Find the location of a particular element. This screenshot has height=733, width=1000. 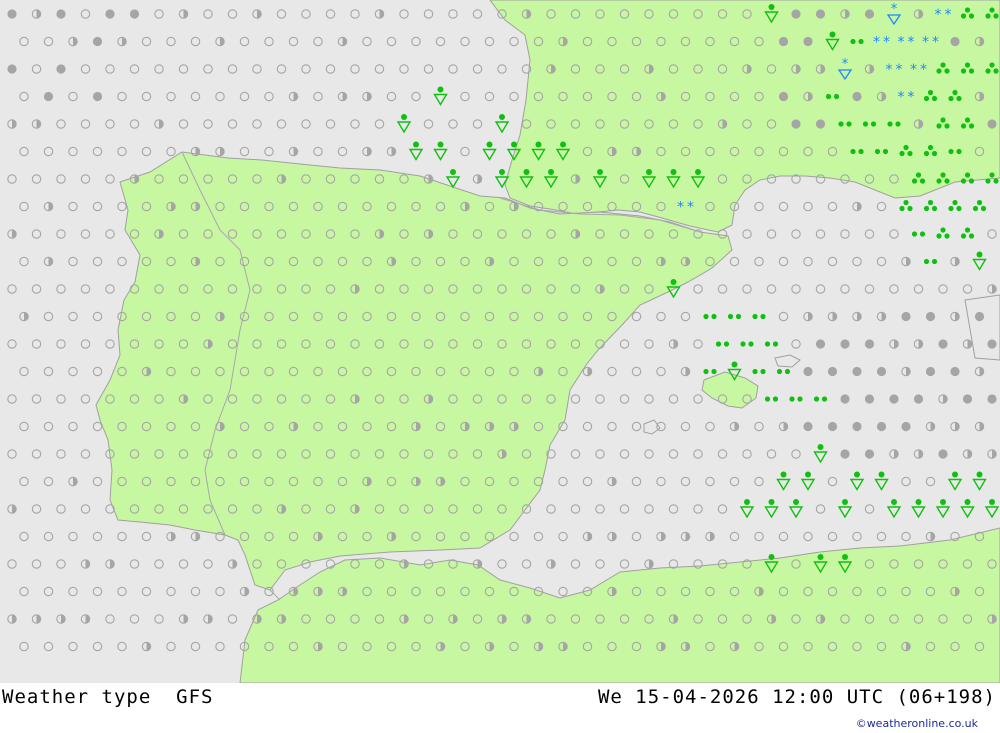

title-text: Weather type is located at coordinates (77, 697).